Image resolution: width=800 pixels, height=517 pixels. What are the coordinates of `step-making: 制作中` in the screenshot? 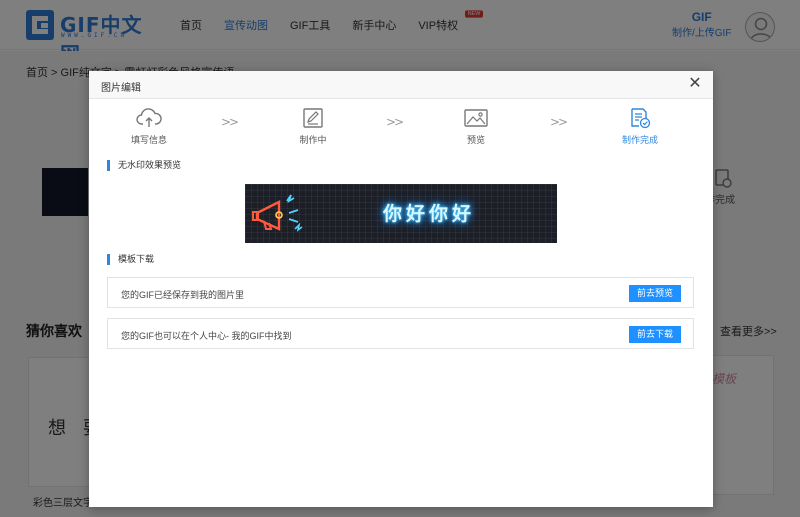 It's located at (313, 126).